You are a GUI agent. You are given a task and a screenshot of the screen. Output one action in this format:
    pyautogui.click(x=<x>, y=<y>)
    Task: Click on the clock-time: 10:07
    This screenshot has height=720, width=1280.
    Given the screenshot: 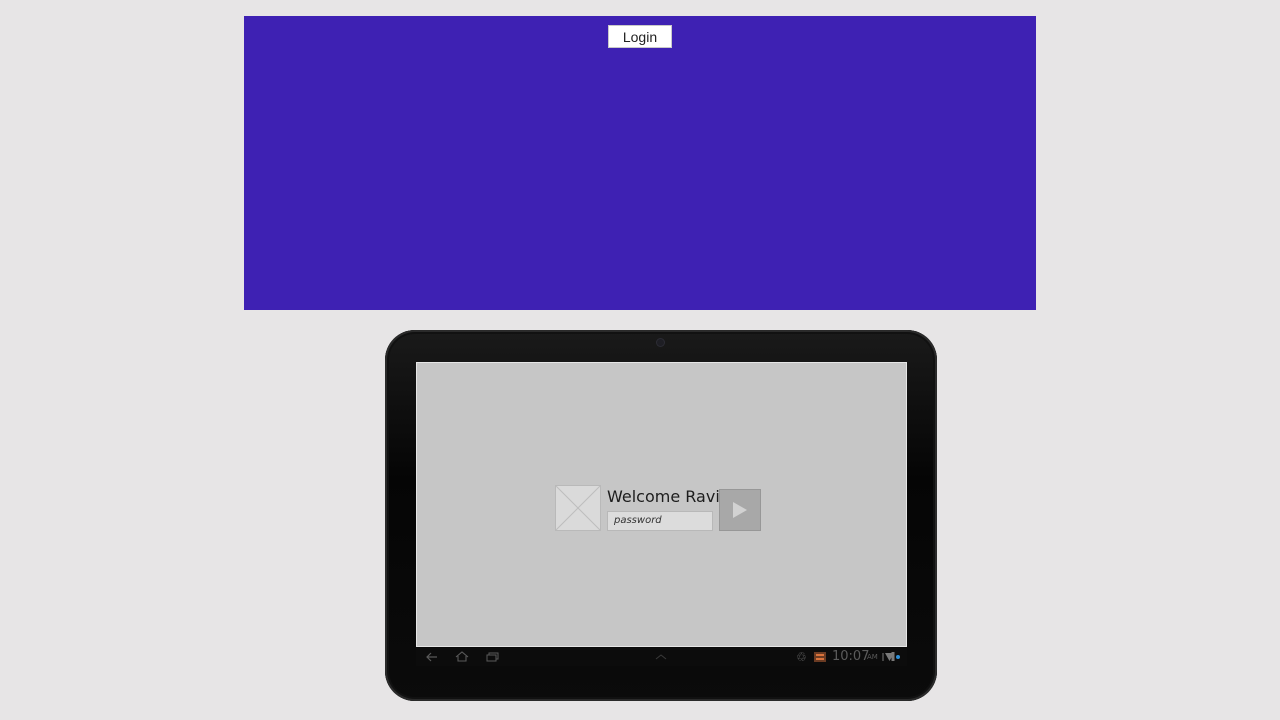 What is the action you would take?
    pyautogui.click(x=851, y=656)
    